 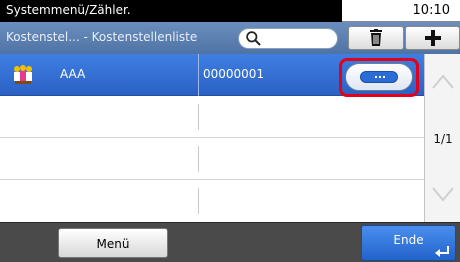 I want to click on menu-button: Menü, so click(x=113, y=243).